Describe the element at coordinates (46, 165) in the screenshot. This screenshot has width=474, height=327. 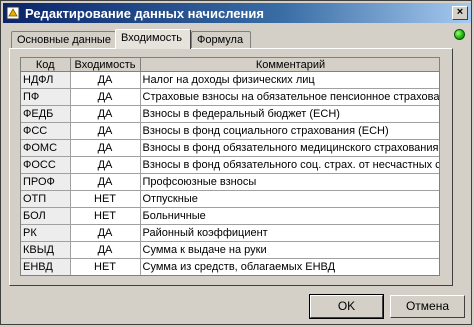
I see `cell-code: ФОСС` at that location.